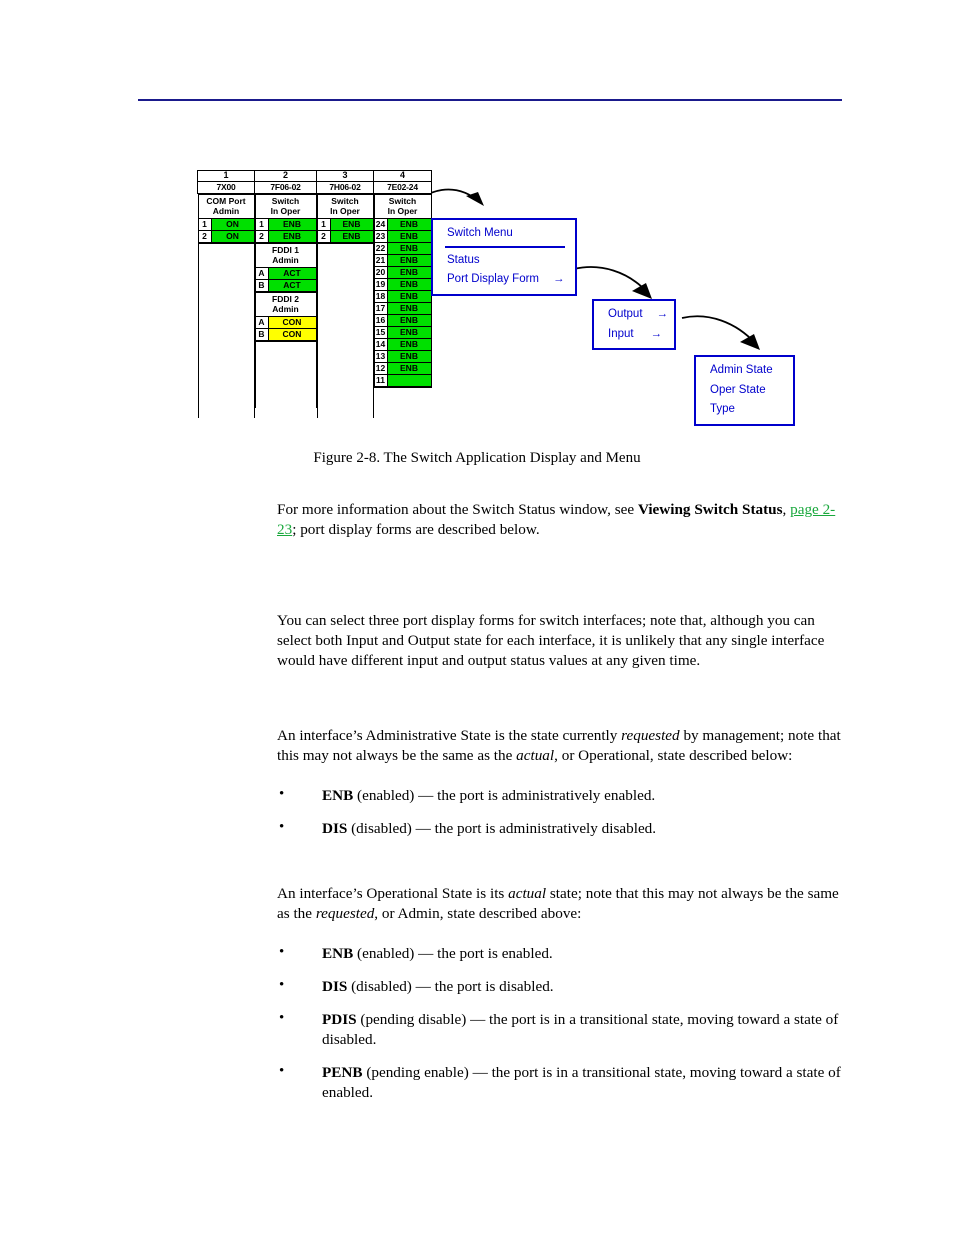 This screenshot has width=954, height=1235. I want to click on menu-item-input-label: Input, so click(621, 333).